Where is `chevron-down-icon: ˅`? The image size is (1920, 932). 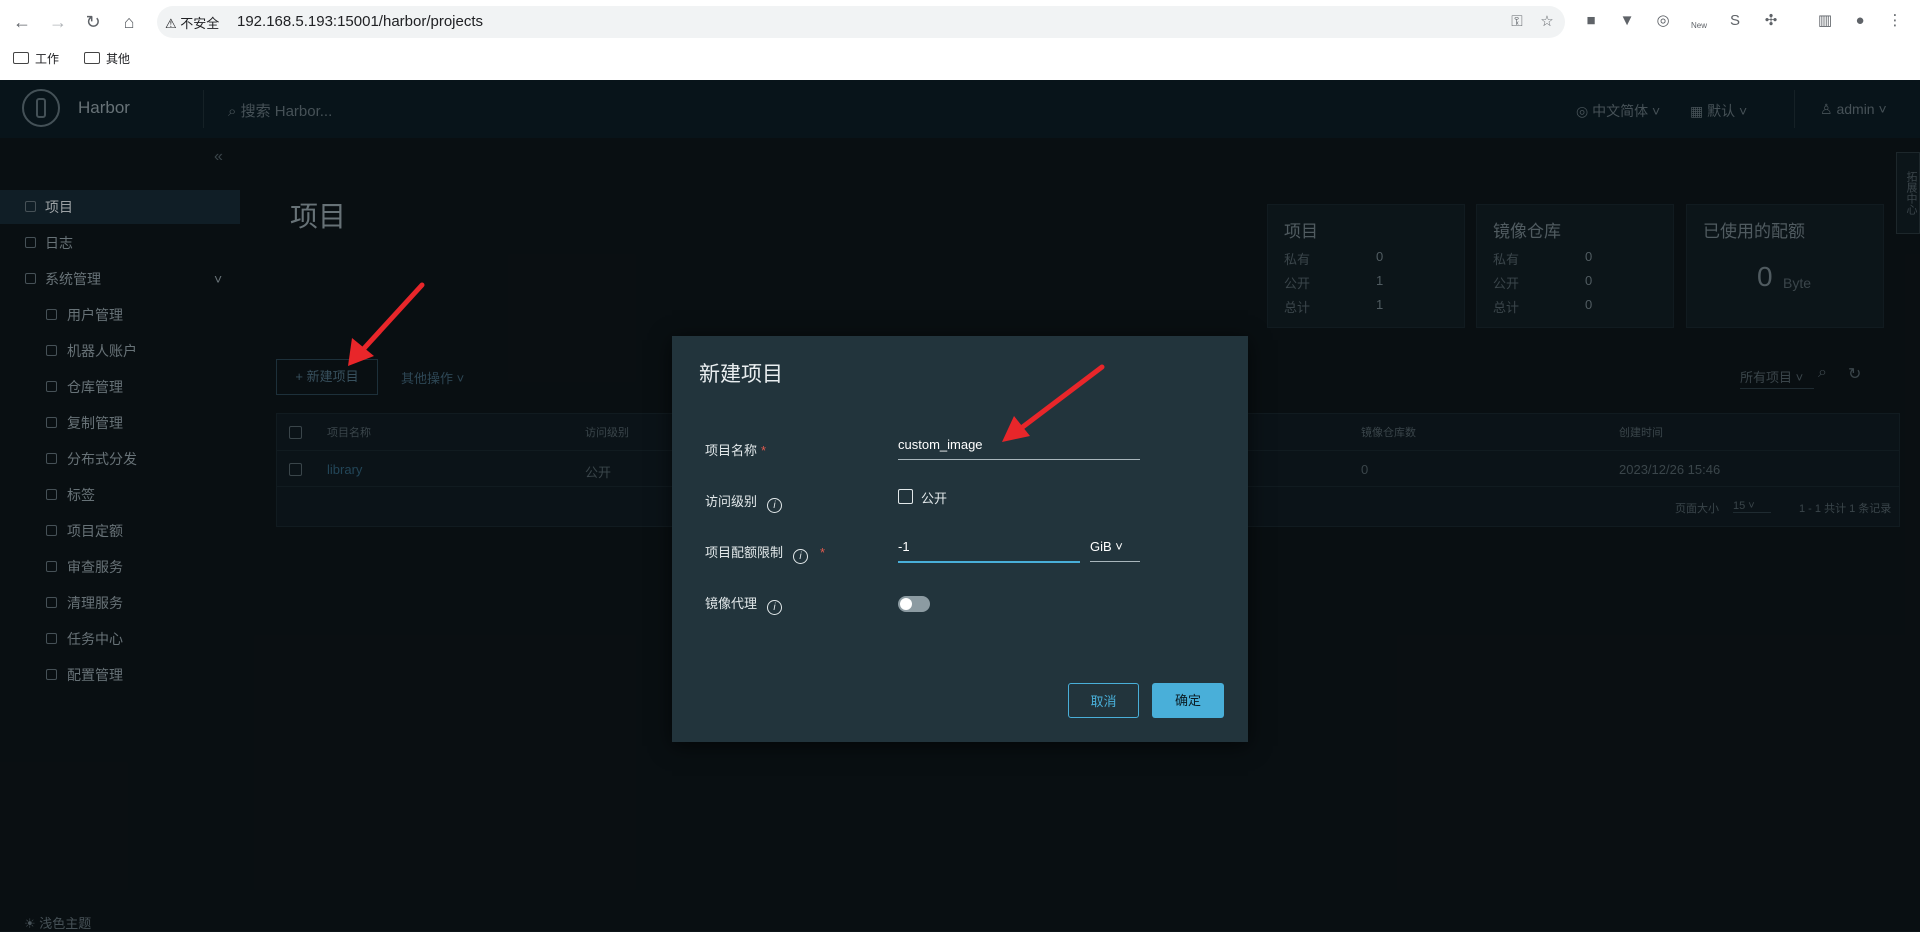
chevron-down-icon: ˅ is located at coordinates (1119, 546).